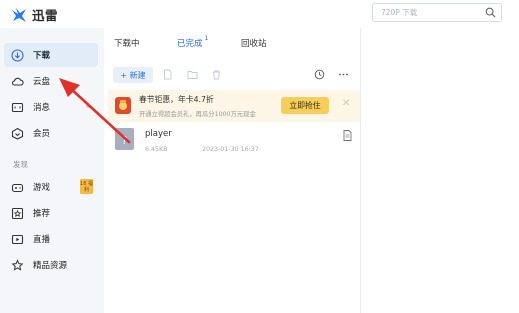  I want to click on sidebar-item-label: 推荐, so click(42, 214).